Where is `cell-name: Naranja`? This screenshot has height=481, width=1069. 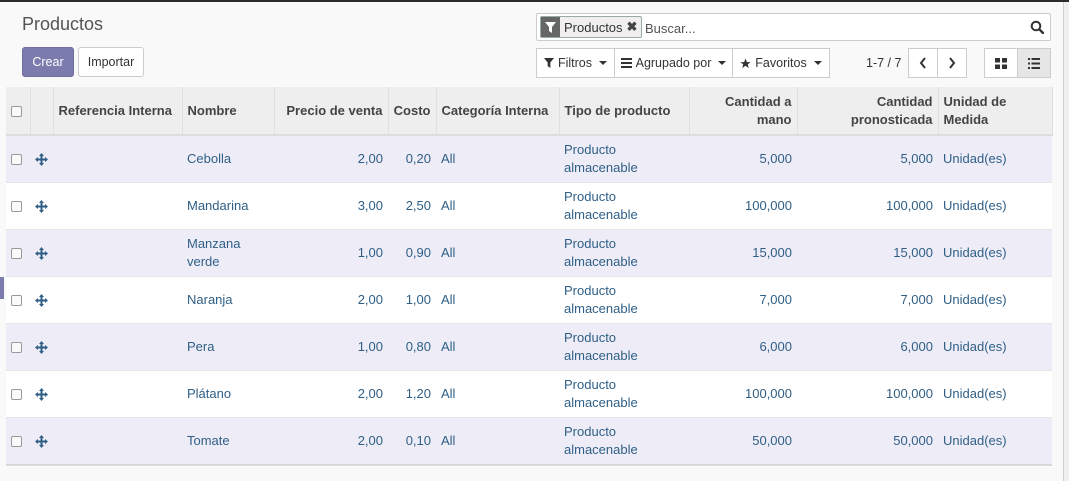 cell-name: Naranja is located at coordinates (228, 300).